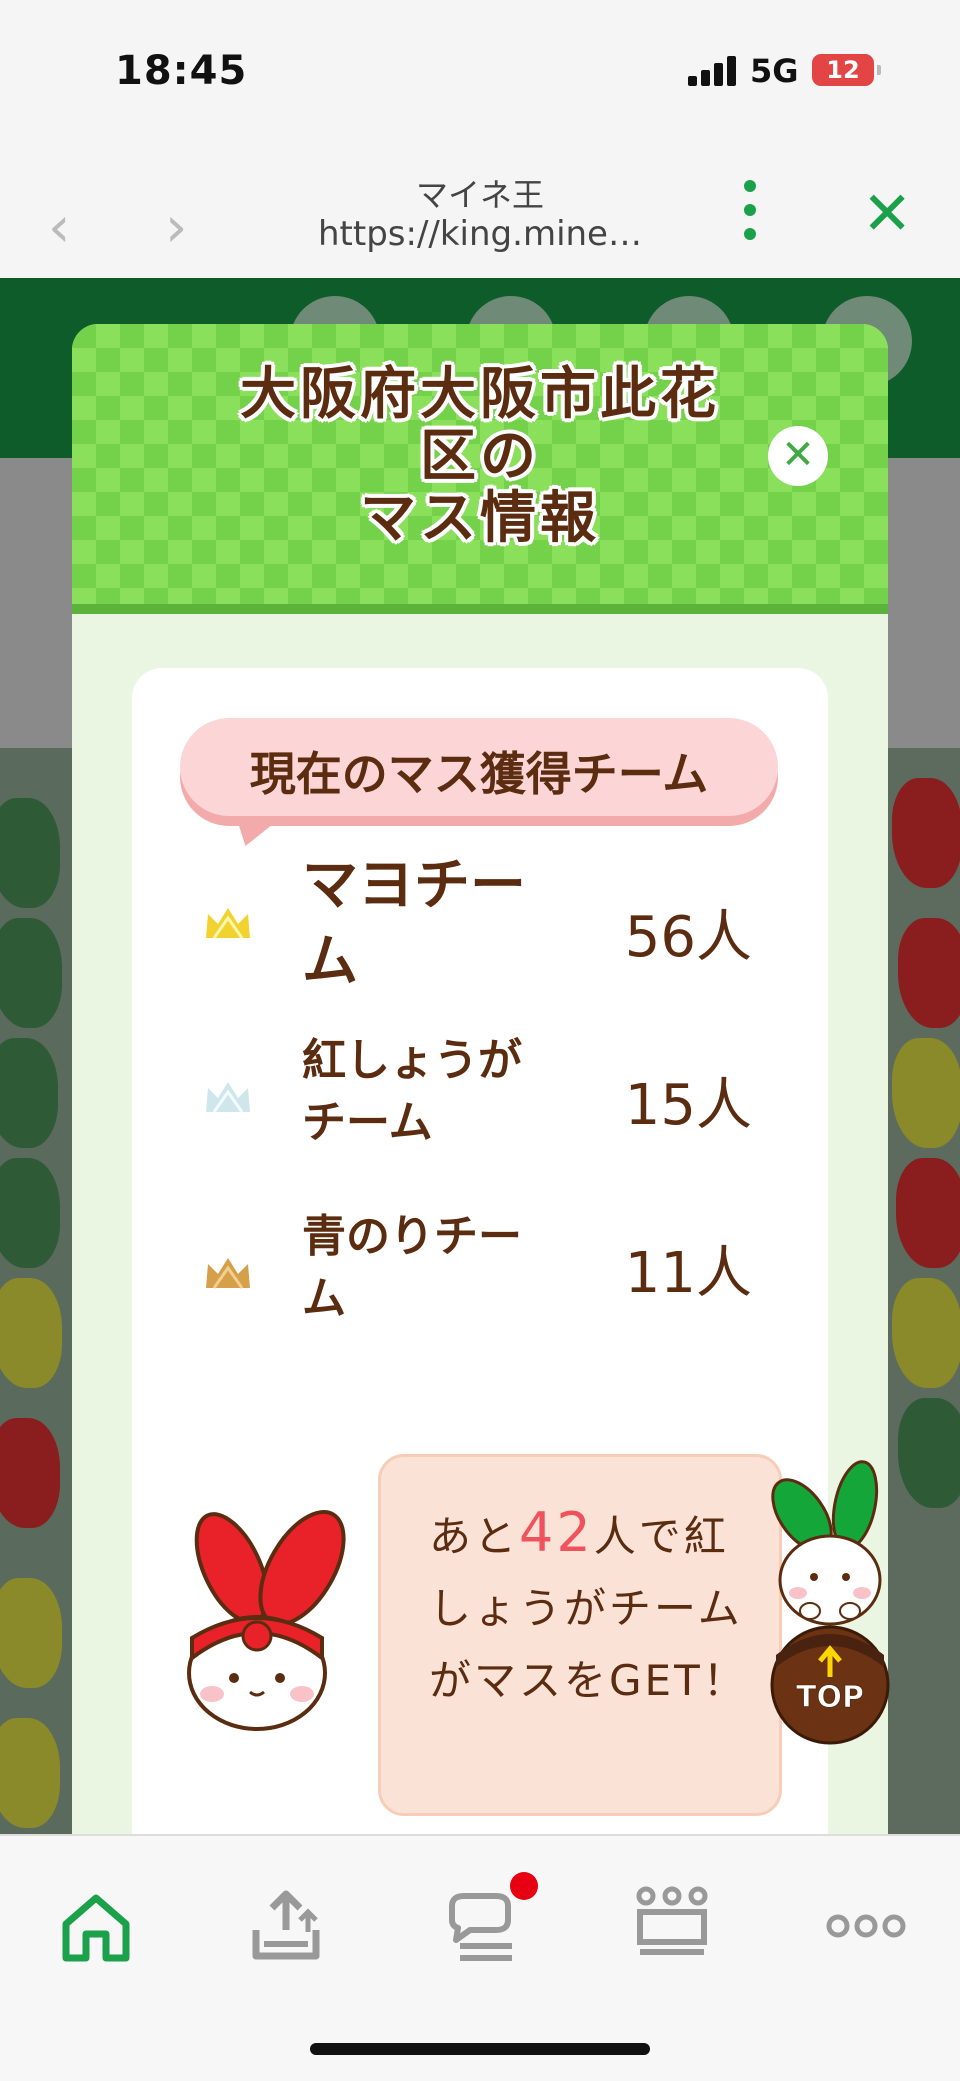  What do you see at coordinates (480, 518) in the screenshot?
I see `modal-title-line: マス情報` at bounding box center [480, 518].